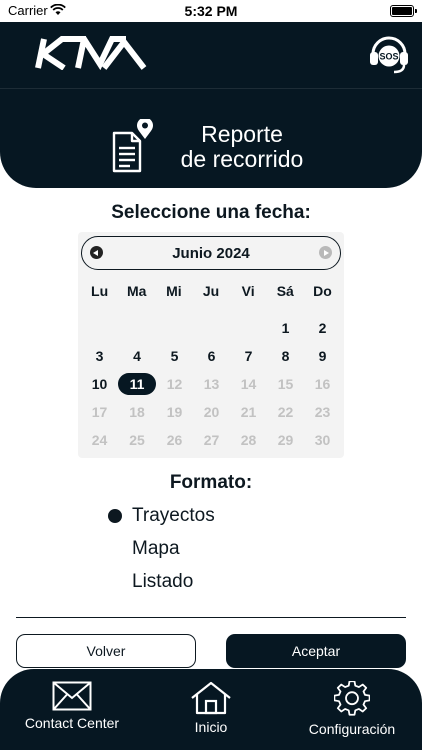 The width and height of the screenshot is (422, 750). I want to click on sos-support-button: SOS, so click(389, 53).